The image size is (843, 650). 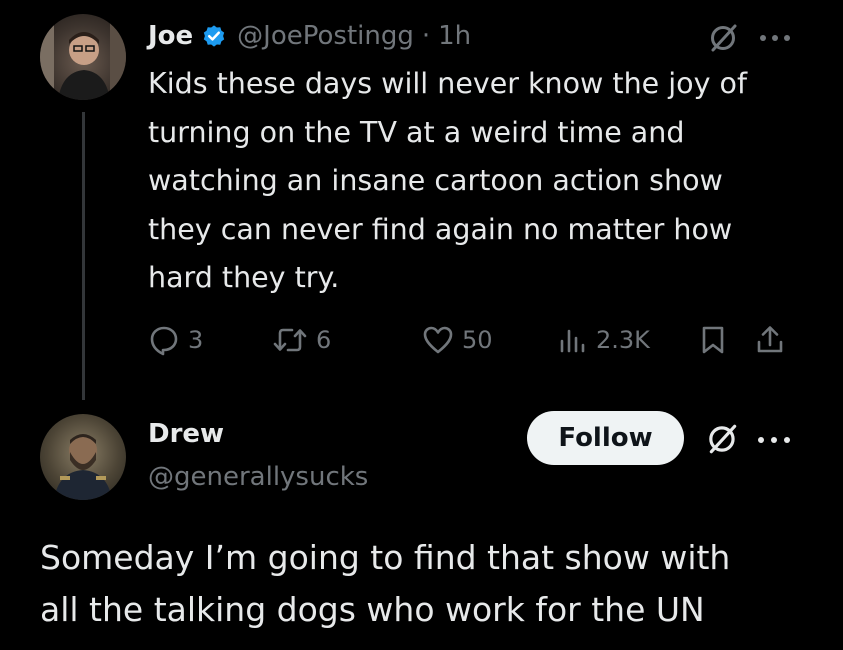 I want to click on tweet-actions: 3 6 50 2.3K, so click(x=478, y=340).